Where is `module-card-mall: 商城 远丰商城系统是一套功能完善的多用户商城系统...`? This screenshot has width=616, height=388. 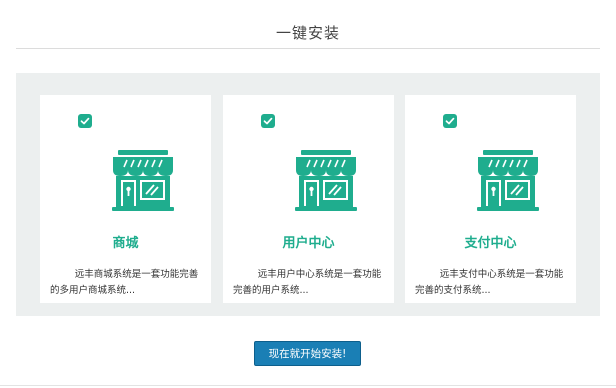
module-card-mall: 商城 远丰商城系统是一套功能完善的多用户商城系统... is located at coordinates (125, 199).